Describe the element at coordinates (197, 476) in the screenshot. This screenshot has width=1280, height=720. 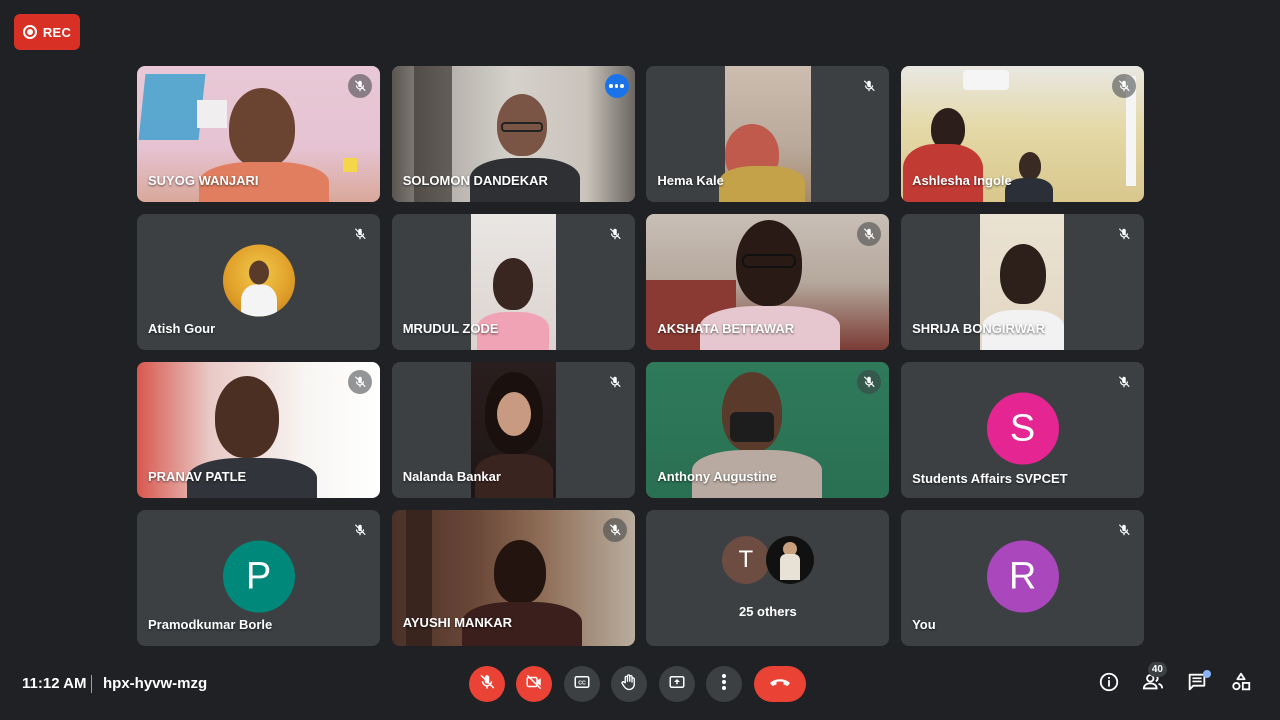
I see `participant-name: PRANAV PATLE` at that location.